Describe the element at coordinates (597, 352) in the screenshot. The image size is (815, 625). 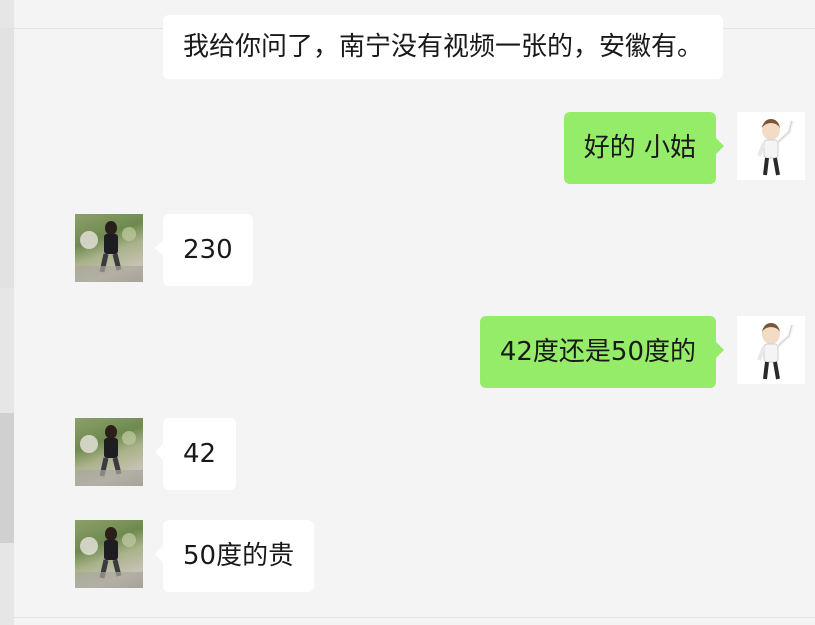
I see `message-text: 42度还是50度的` at that location.